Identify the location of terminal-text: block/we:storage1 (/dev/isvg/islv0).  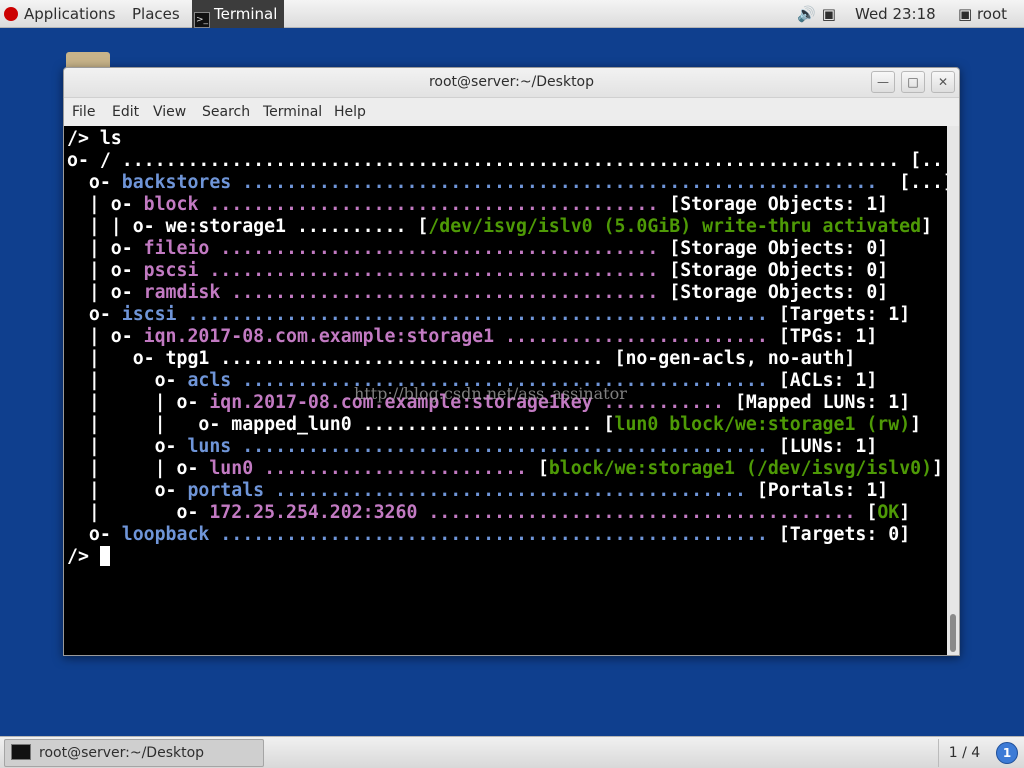
(740, 468).